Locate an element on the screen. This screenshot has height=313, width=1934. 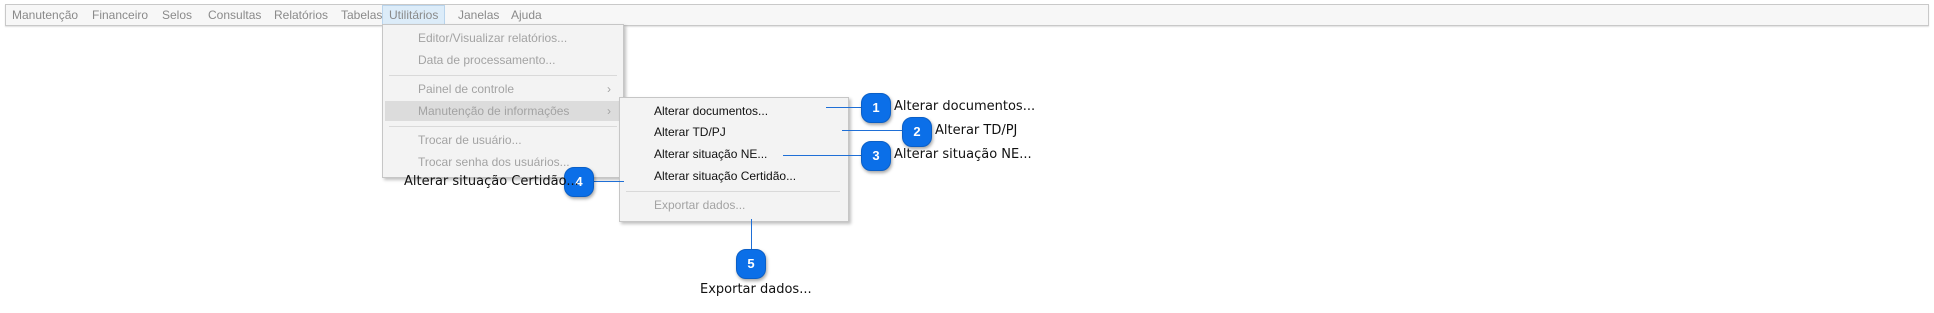
menu-financeiro: Financeiro is located at coordinates (120, 15).